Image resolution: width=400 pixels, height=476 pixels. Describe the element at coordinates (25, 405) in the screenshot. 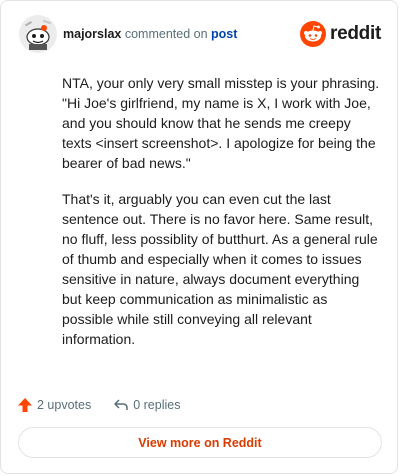

I see `upvote-arrow-icon` at that location.